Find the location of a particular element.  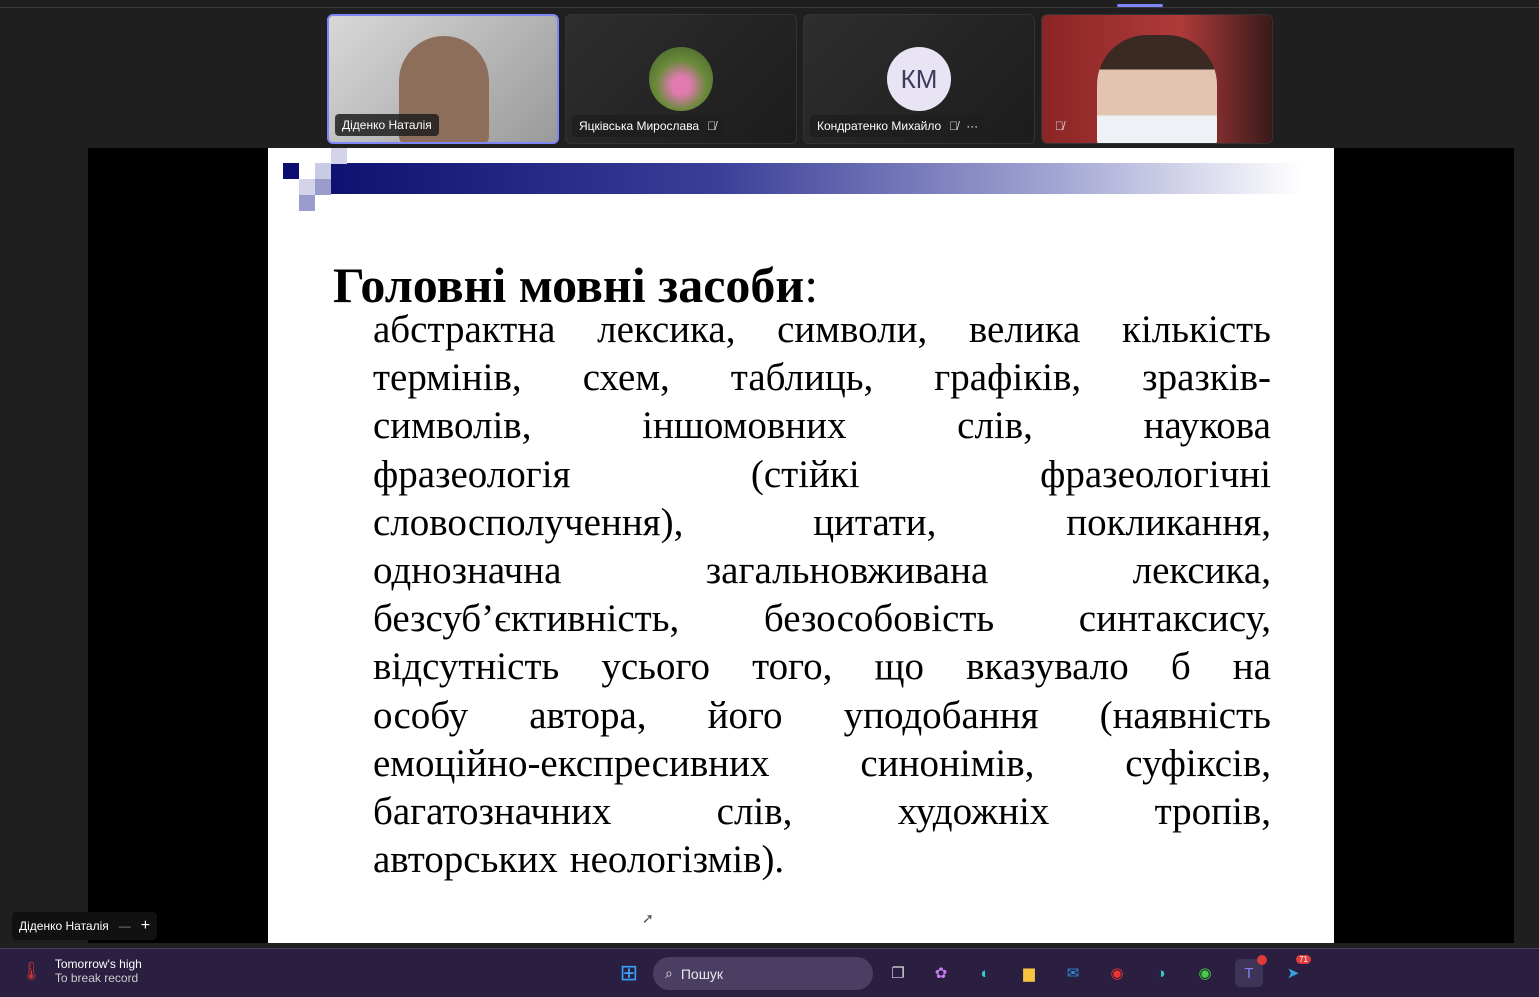

word: усього is located at coordinates (655, 667).